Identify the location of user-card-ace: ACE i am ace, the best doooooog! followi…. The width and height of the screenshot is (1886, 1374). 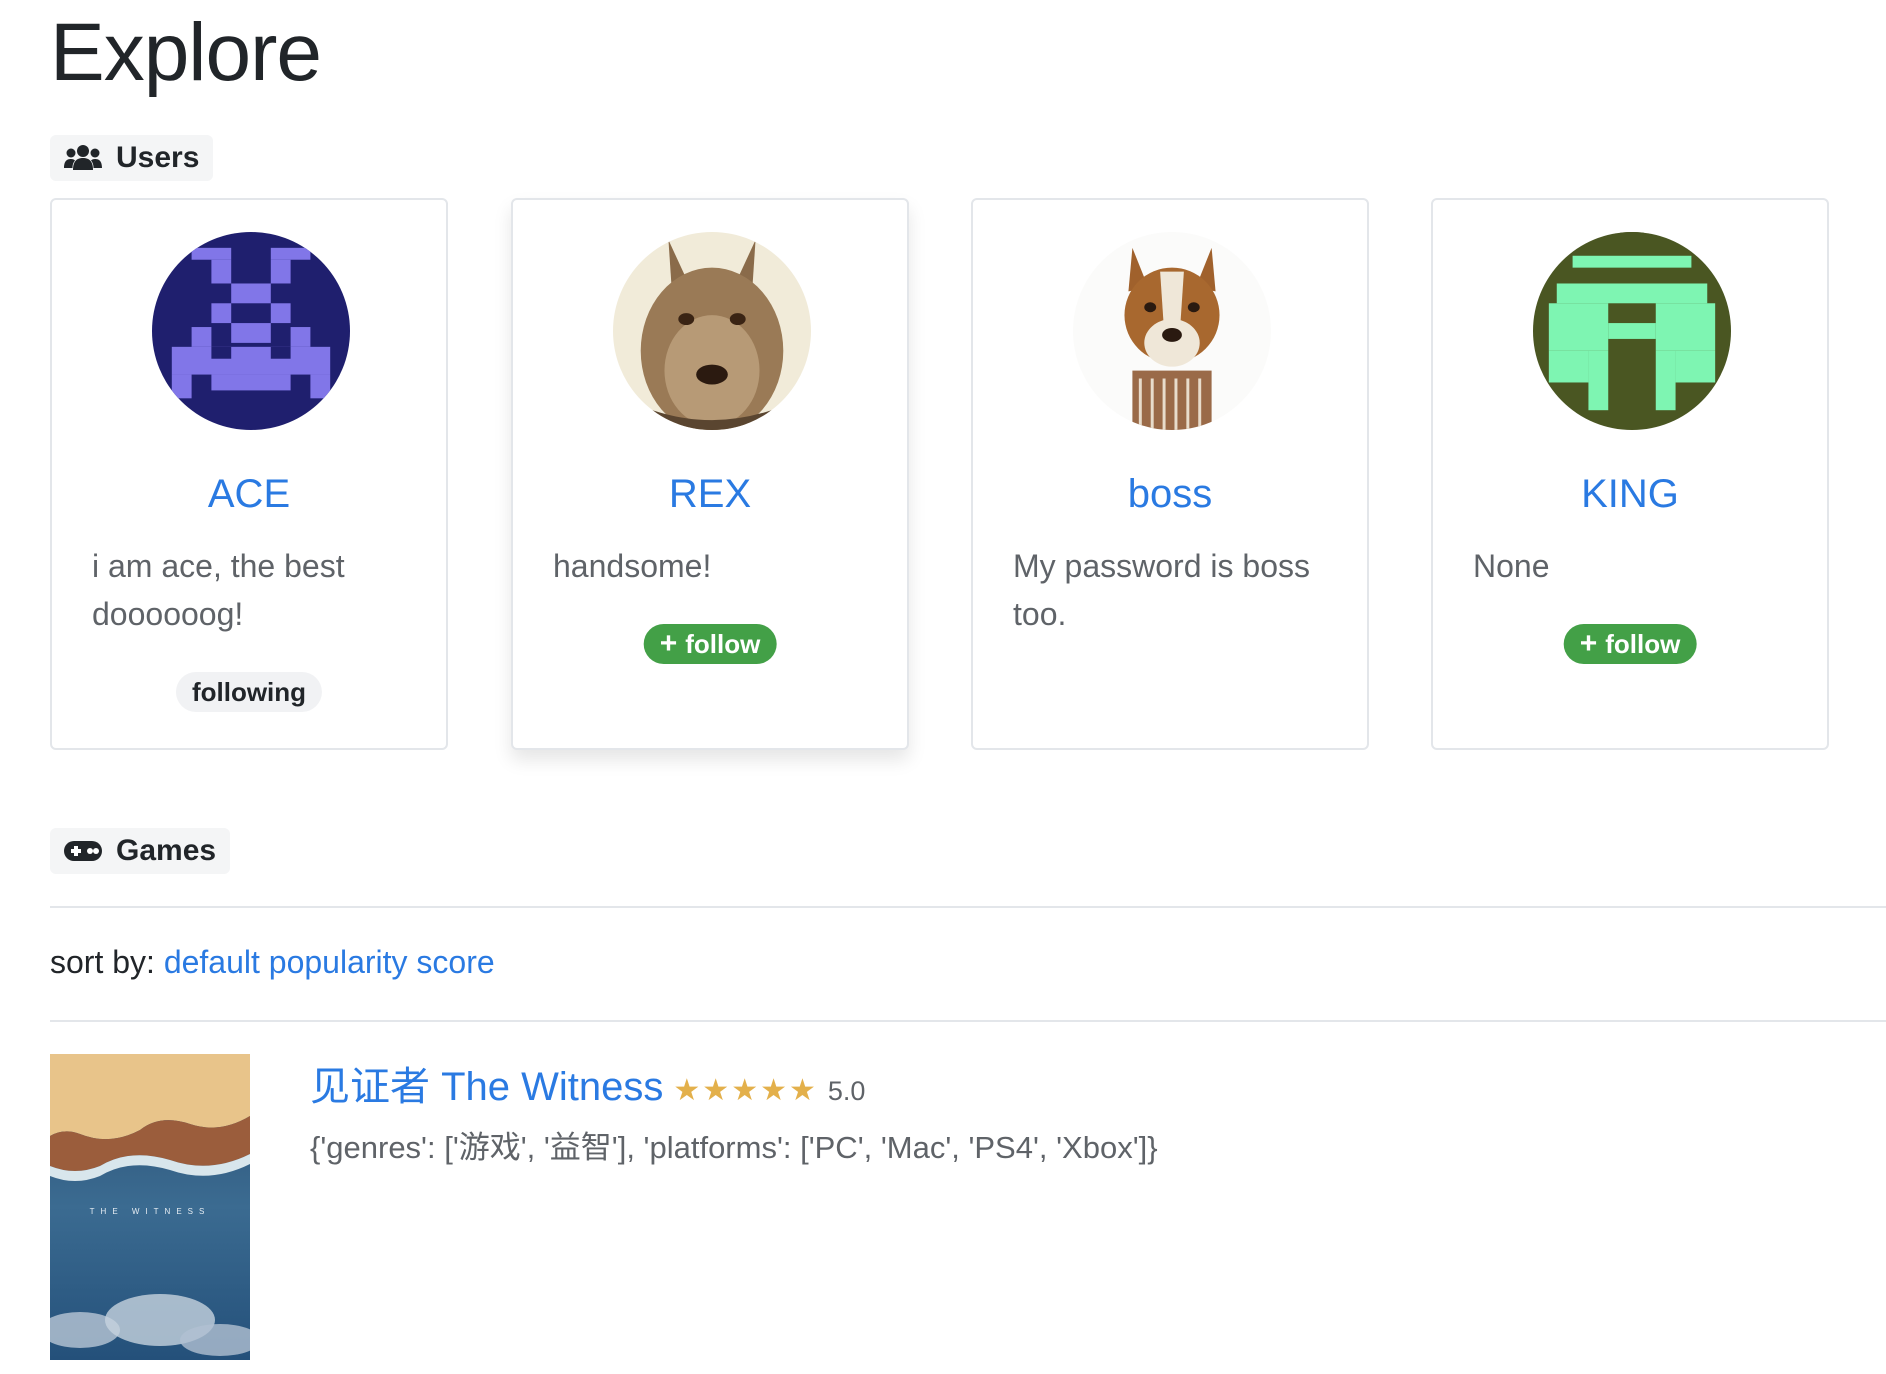
(249, 474).